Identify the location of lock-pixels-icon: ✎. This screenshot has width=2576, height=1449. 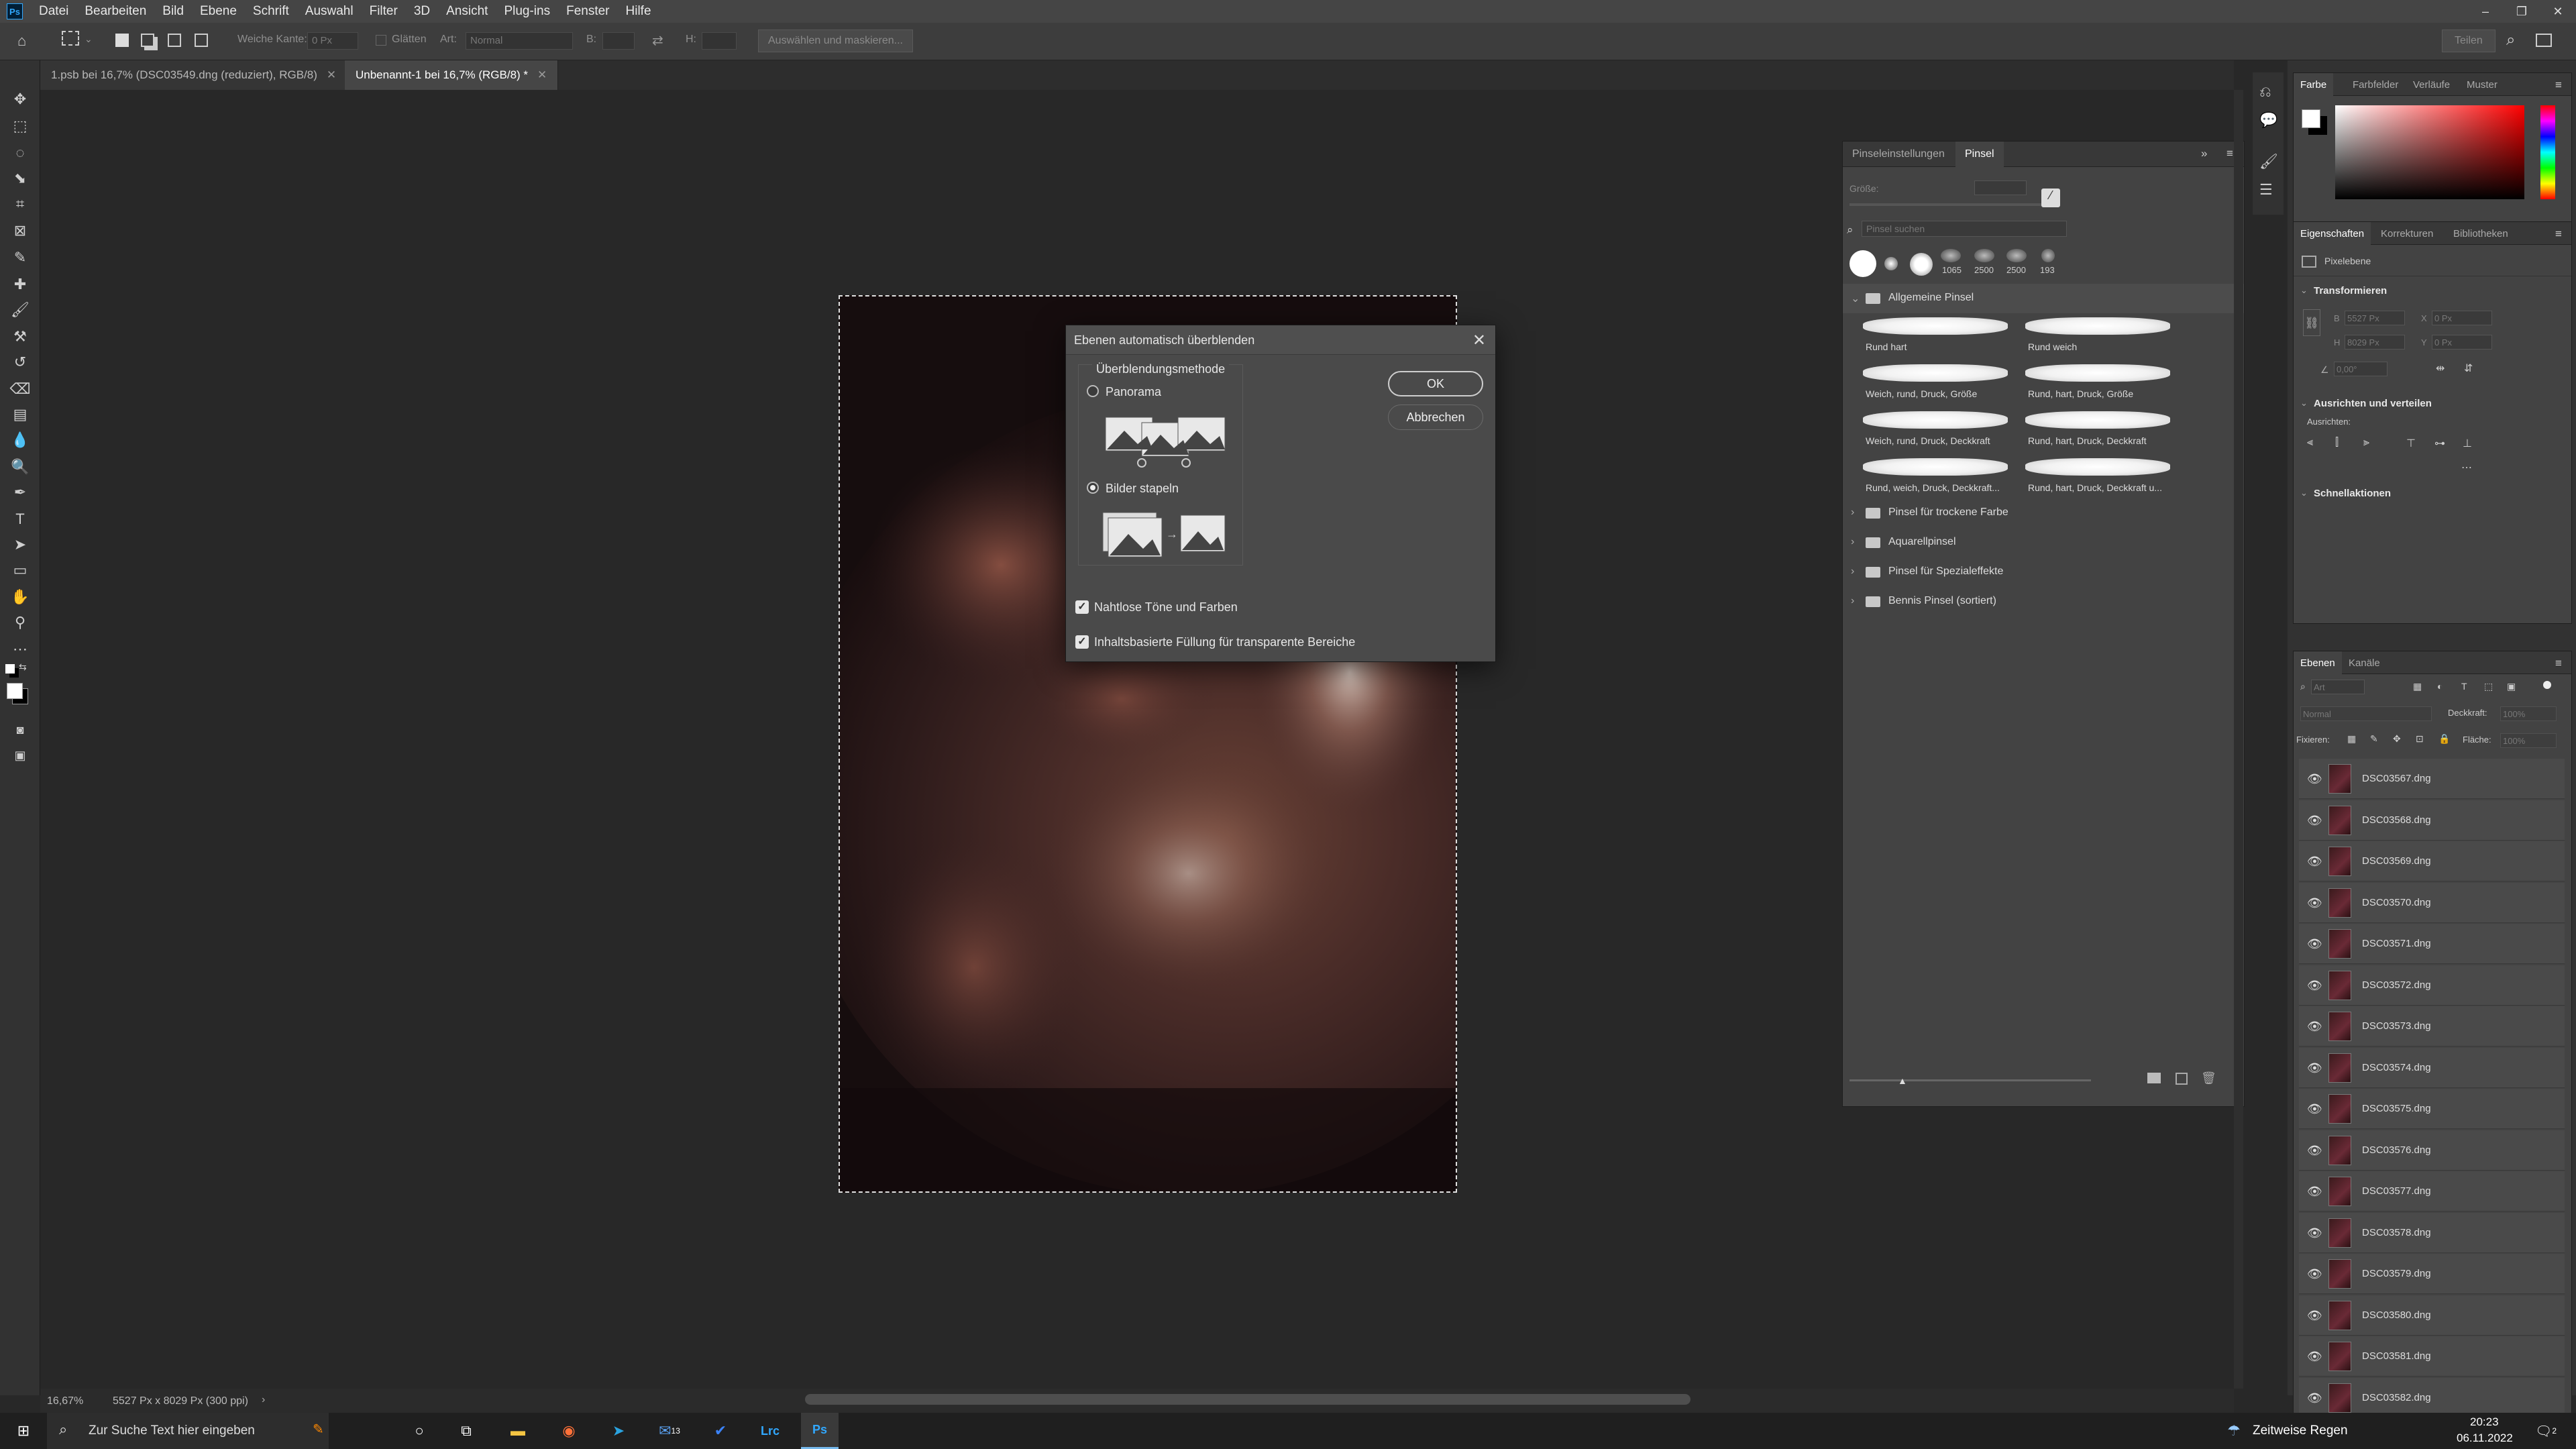
(2374, 739).